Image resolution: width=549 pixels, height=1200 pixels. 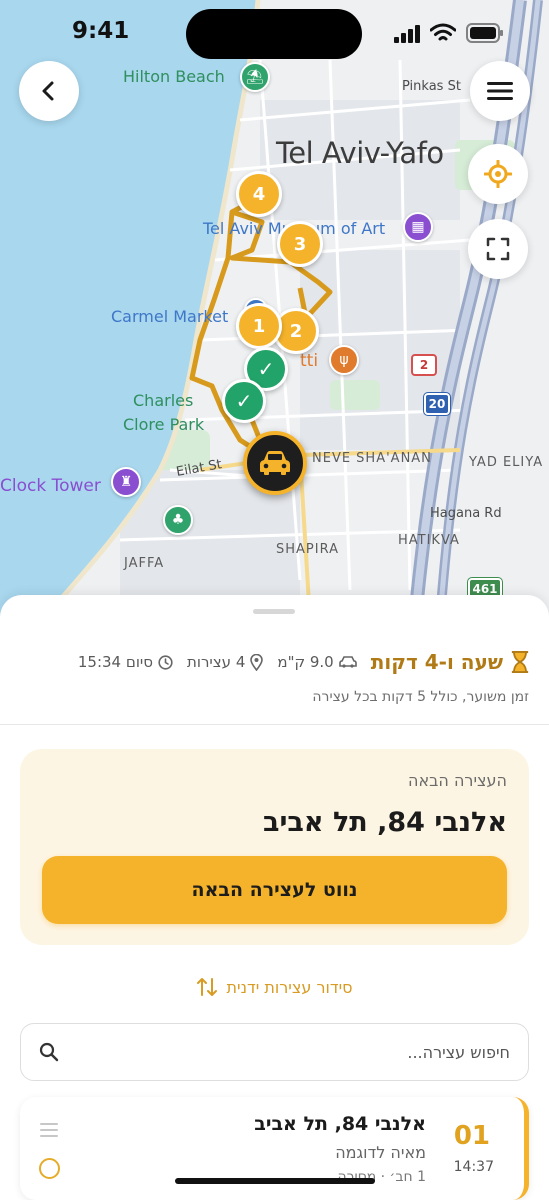 What do you see at coordinates (484, 33) in the screenshot?
I see `battery-icon` at bounding box center [484, 33].